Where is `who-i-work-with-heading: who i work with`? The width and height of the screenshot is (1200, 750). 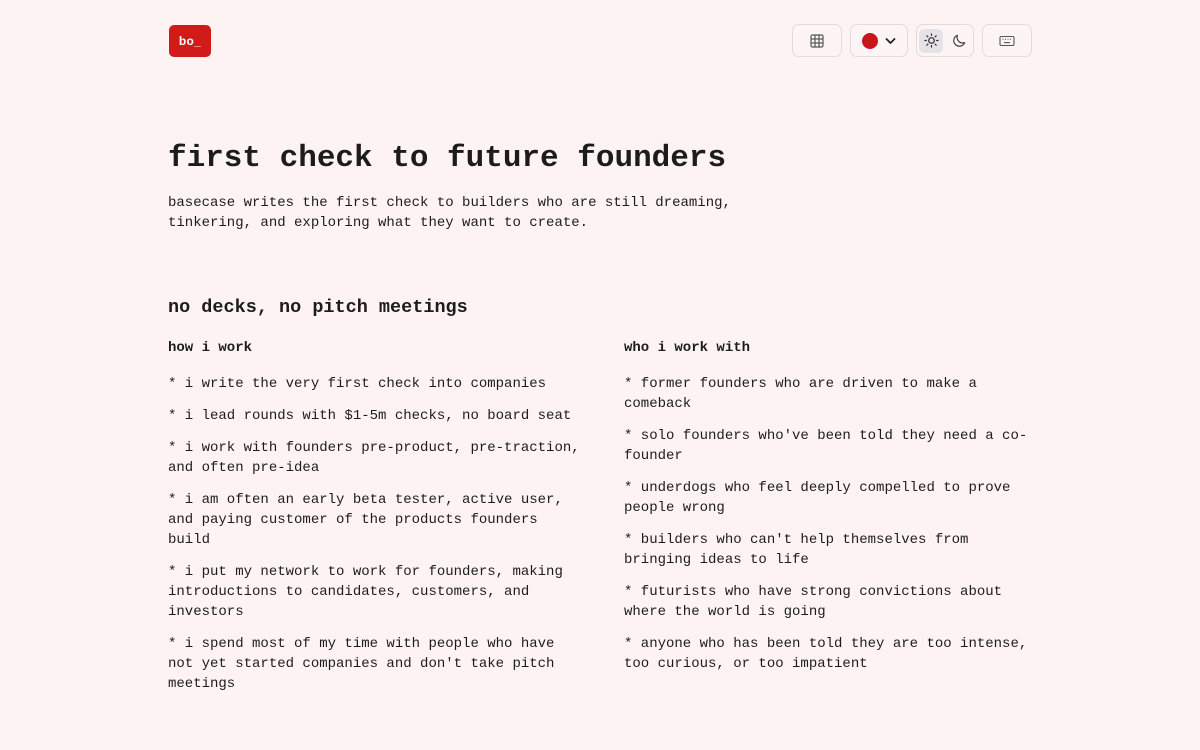 who-i-work-with-heading: who i work with is located at coordinates (687, 348).